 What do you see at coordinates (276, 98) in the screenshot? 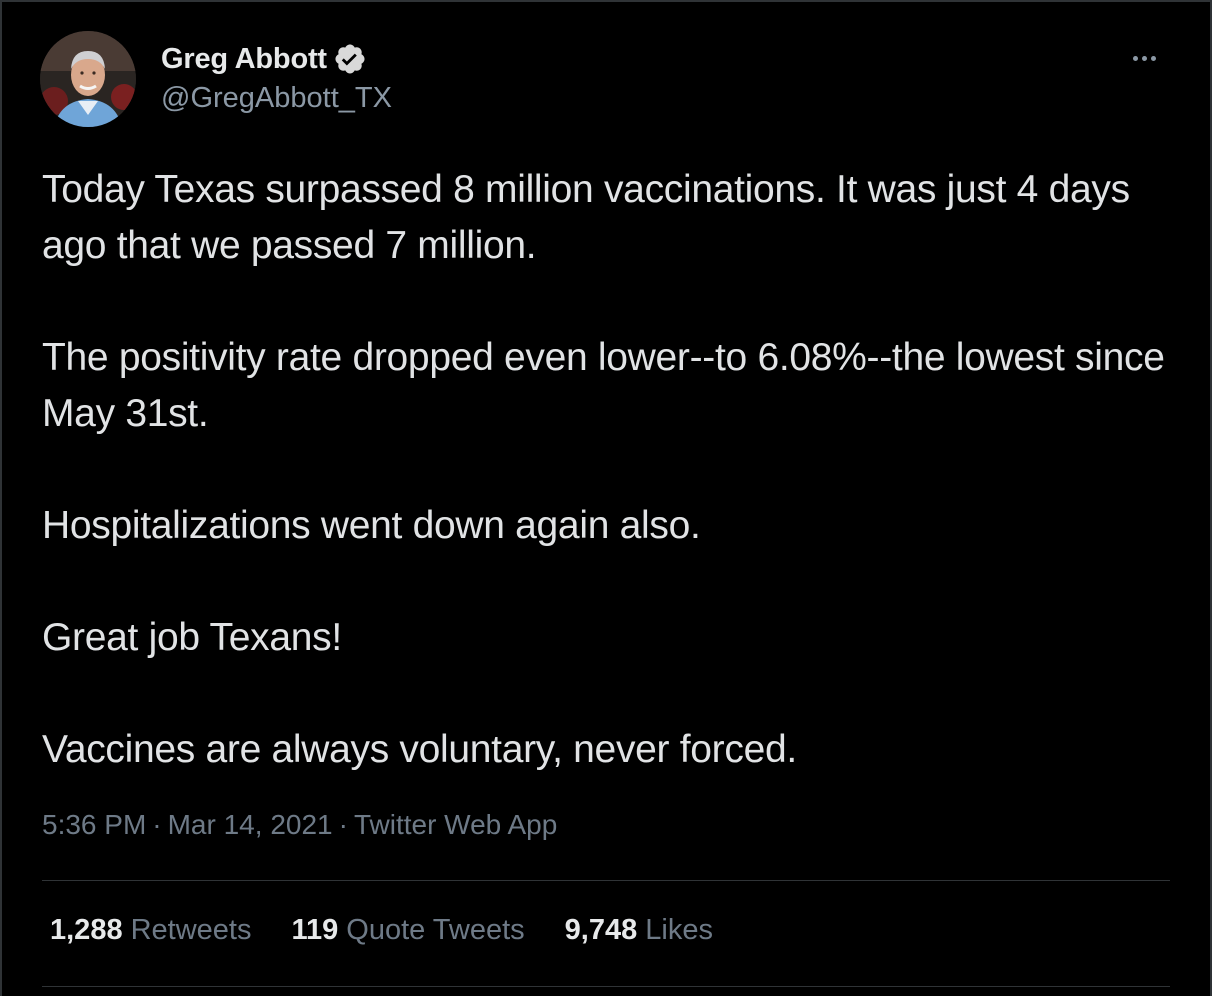
I see `author-handle: @GregAbbott_TX` at bounding box center [276, 98].